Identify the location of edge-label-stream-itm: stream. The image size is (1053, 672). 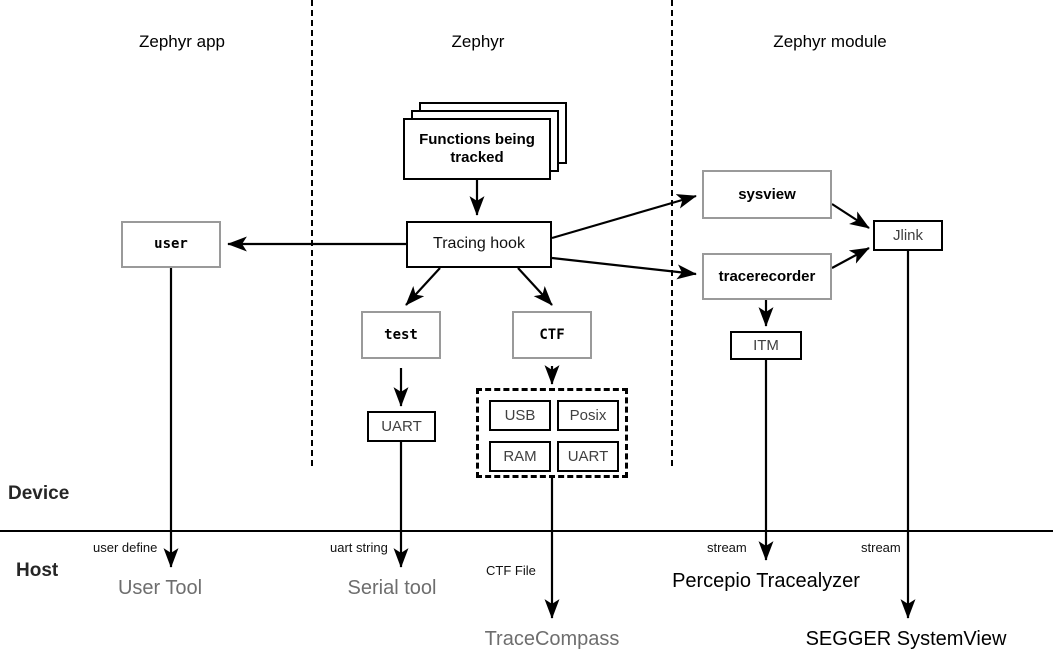
(727, 547).